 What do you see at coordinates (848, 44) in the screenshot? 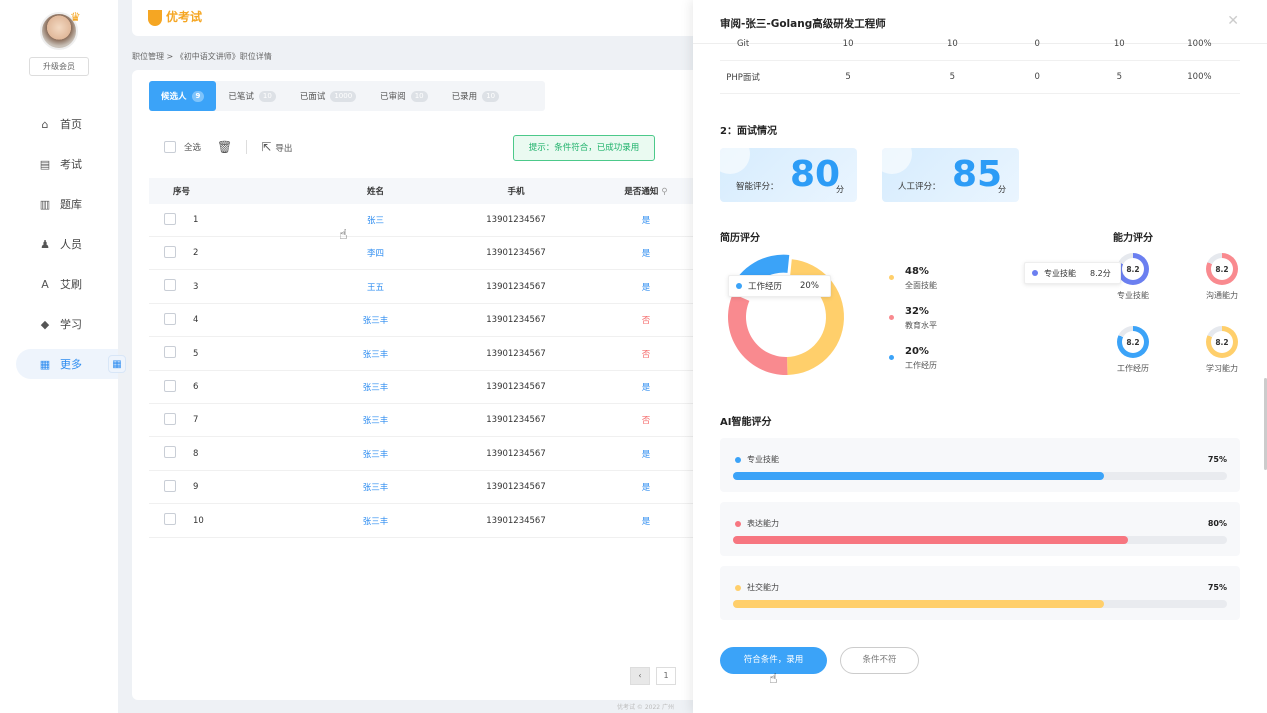
I see `skill-cell: 10` at bounding box center [848, 44].